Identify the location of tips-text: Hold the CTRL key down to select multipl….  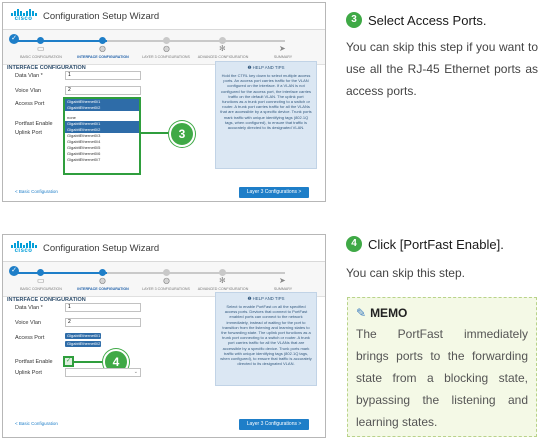
(266, 102).